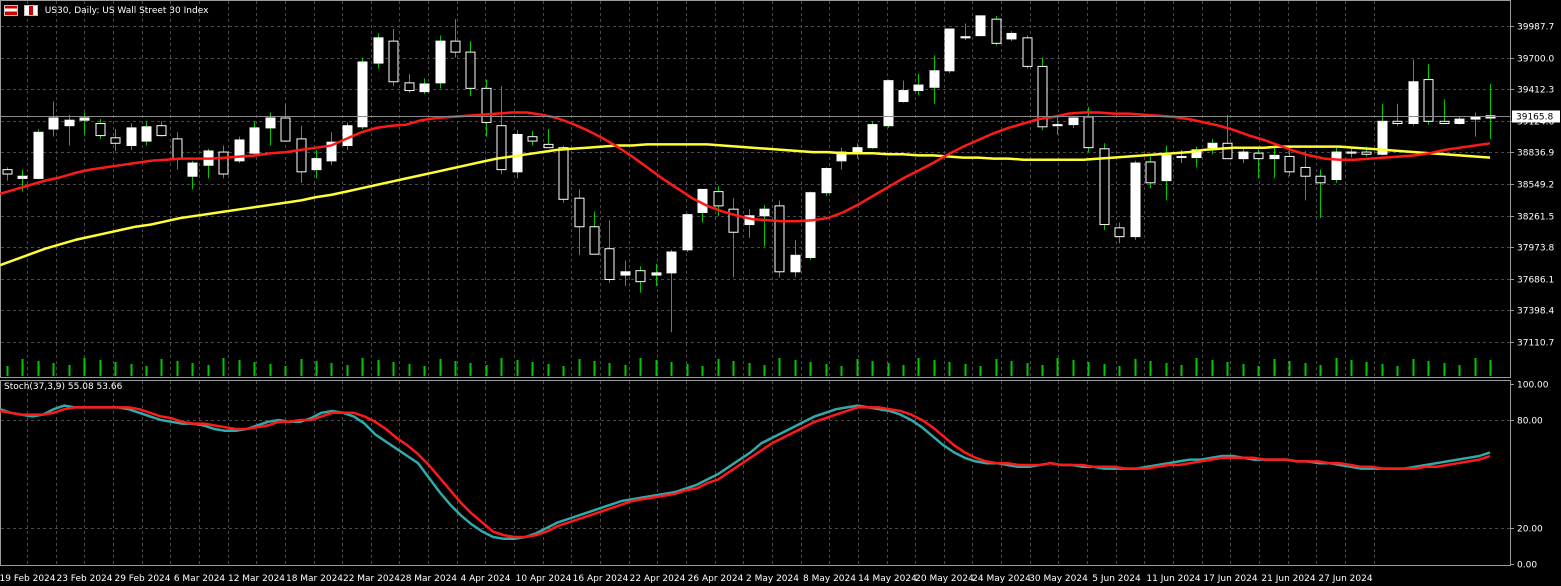 Image resolution: width=1561 pixels, height=586 pixels. What do you see at coordinates (256, 579) in the screenshot?
I see `date-tick-label: 12 Mar 2024` at bounding box center [256, 579].